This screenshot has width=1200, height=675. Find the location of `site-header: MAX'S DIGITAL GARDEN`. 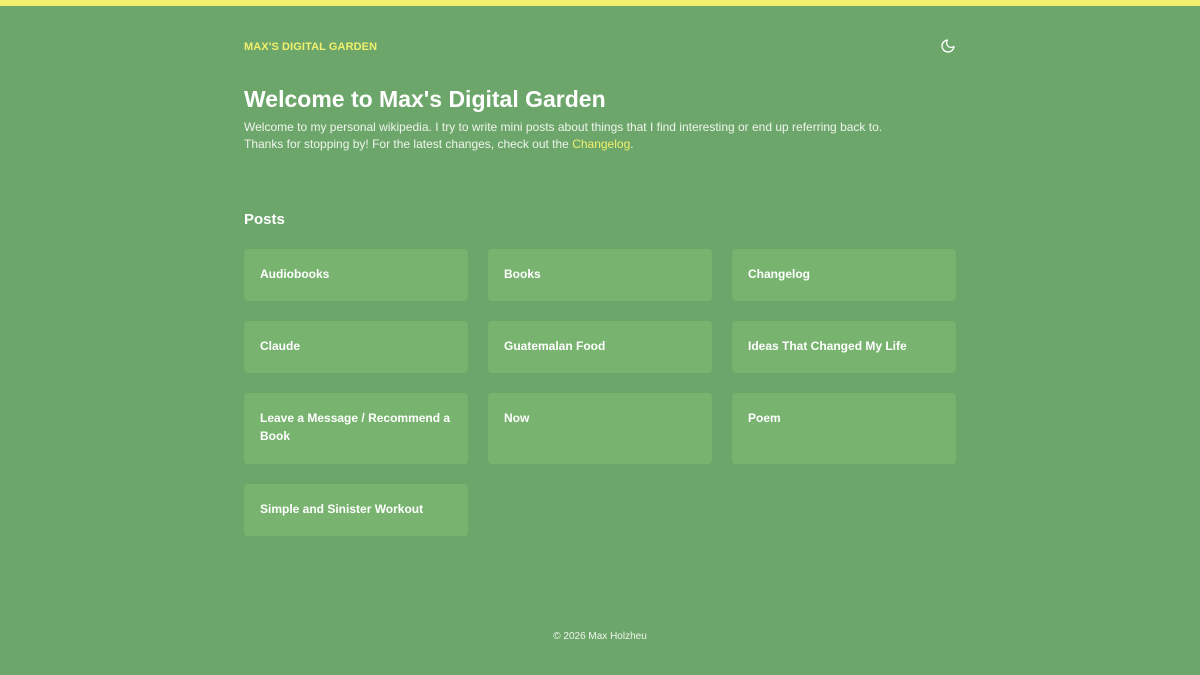

site-header: MAX'S DIGITAL GARDEN is located at coordinates (600, 48).